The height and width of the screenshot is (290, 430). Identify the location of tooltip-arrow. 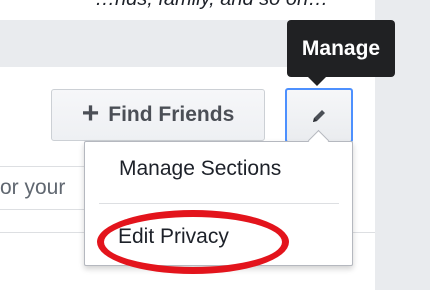
(317, 81).